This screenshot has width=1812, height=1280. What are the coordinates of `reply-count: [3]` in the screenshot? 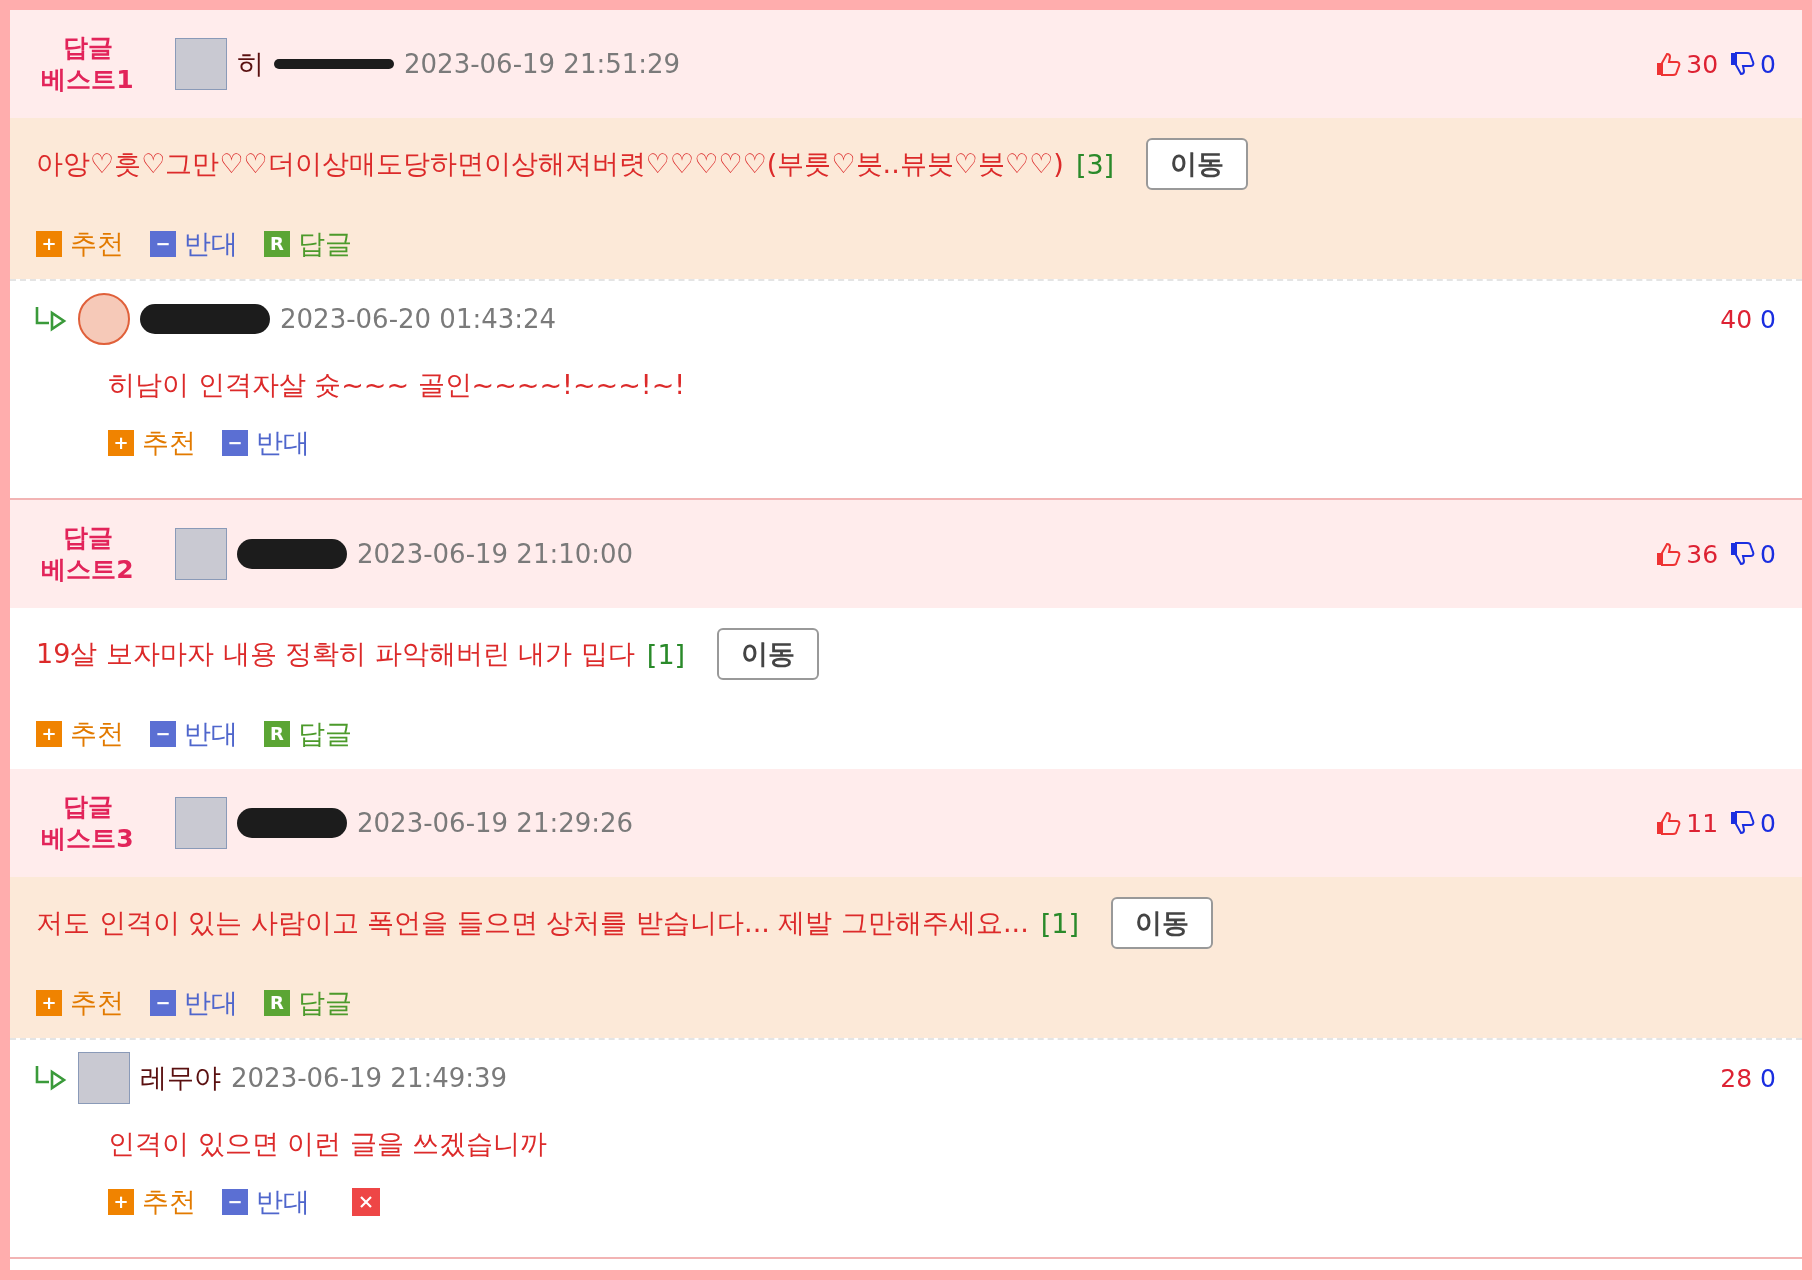 It's located at (1095, 164).